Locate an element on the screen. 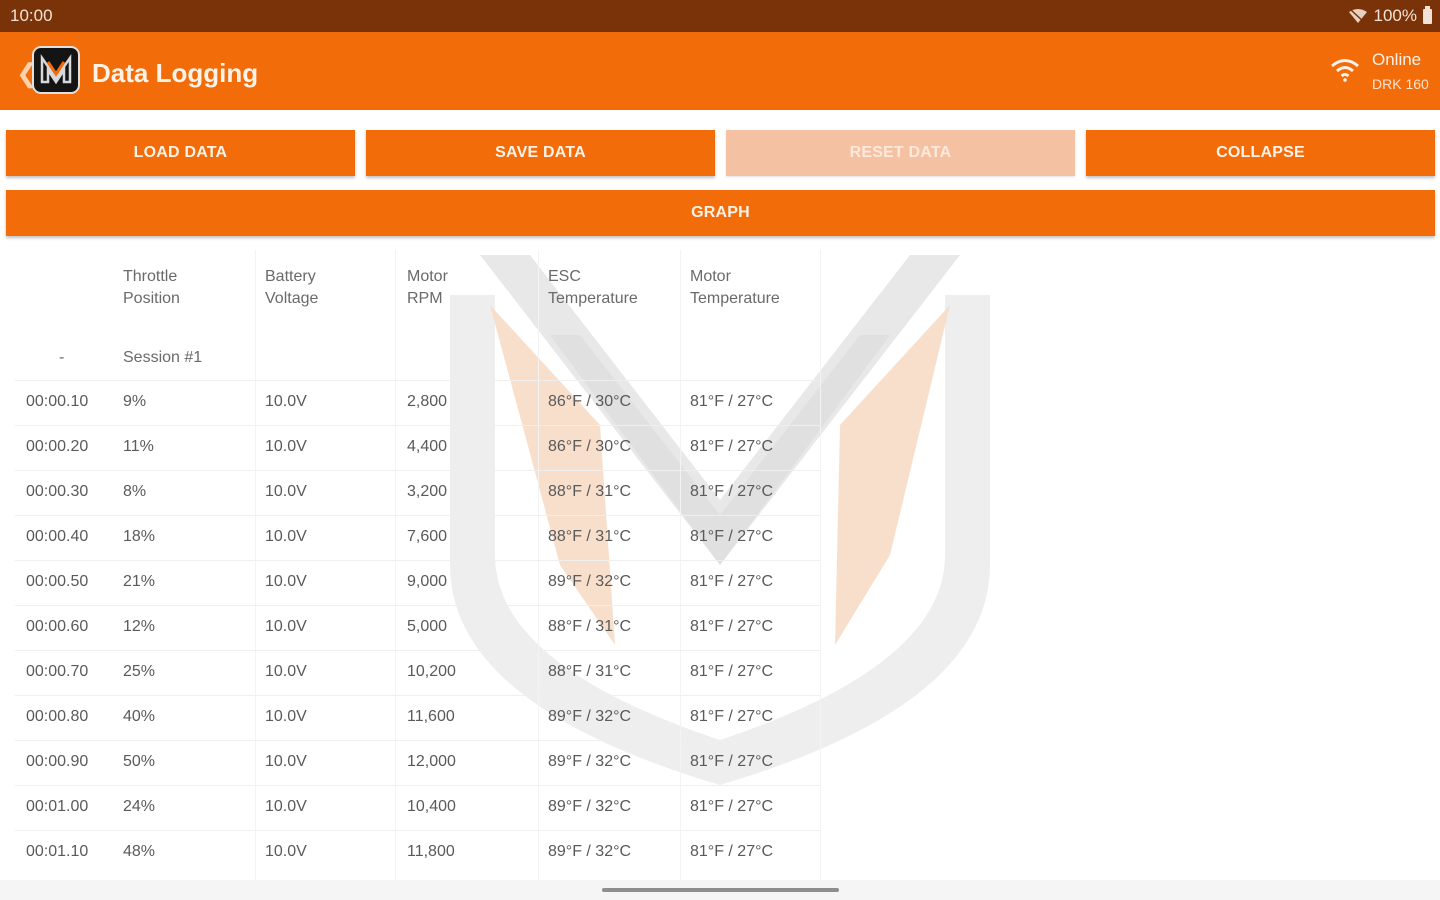 The height and width of the screenshot is (900, 1440). cell-throttle: 18% is located at coordinates (139, 536).